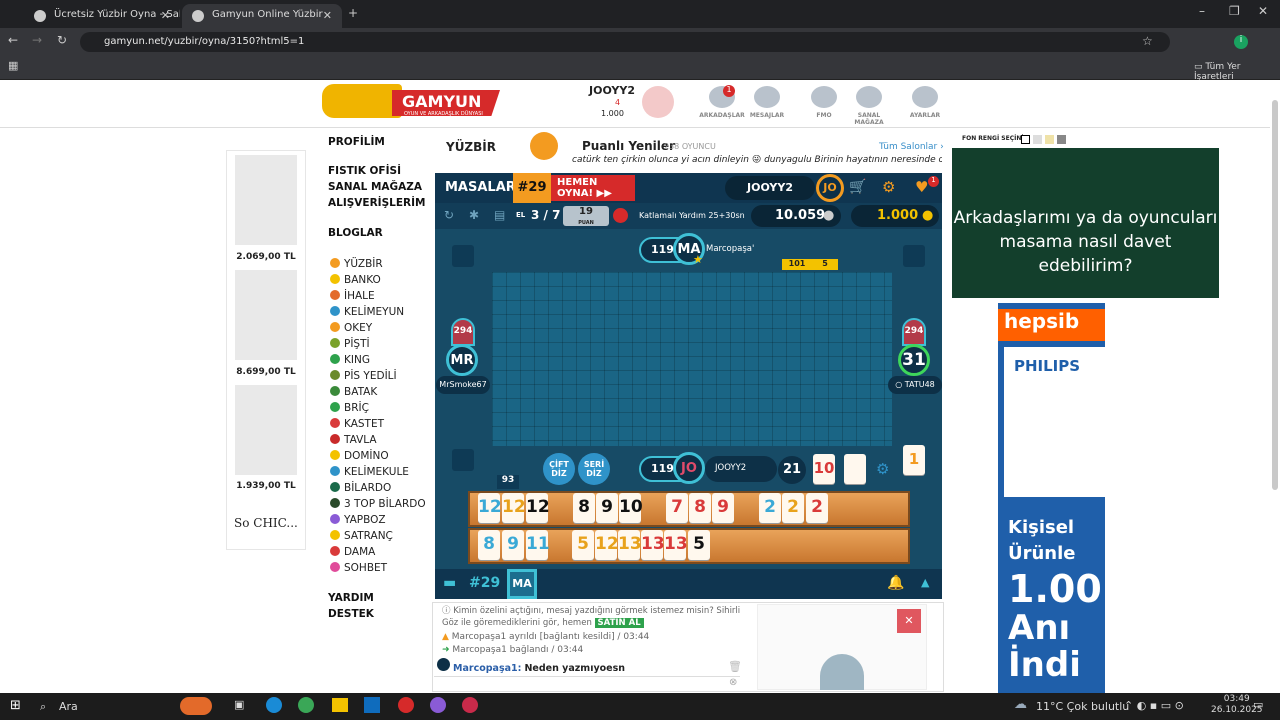 Image resolution: width=1280 pixels, height=720 pixels. Describe the element at coordinates (1263, 11) in the screenshot. I see `window-close-icon: ✕` at that location.